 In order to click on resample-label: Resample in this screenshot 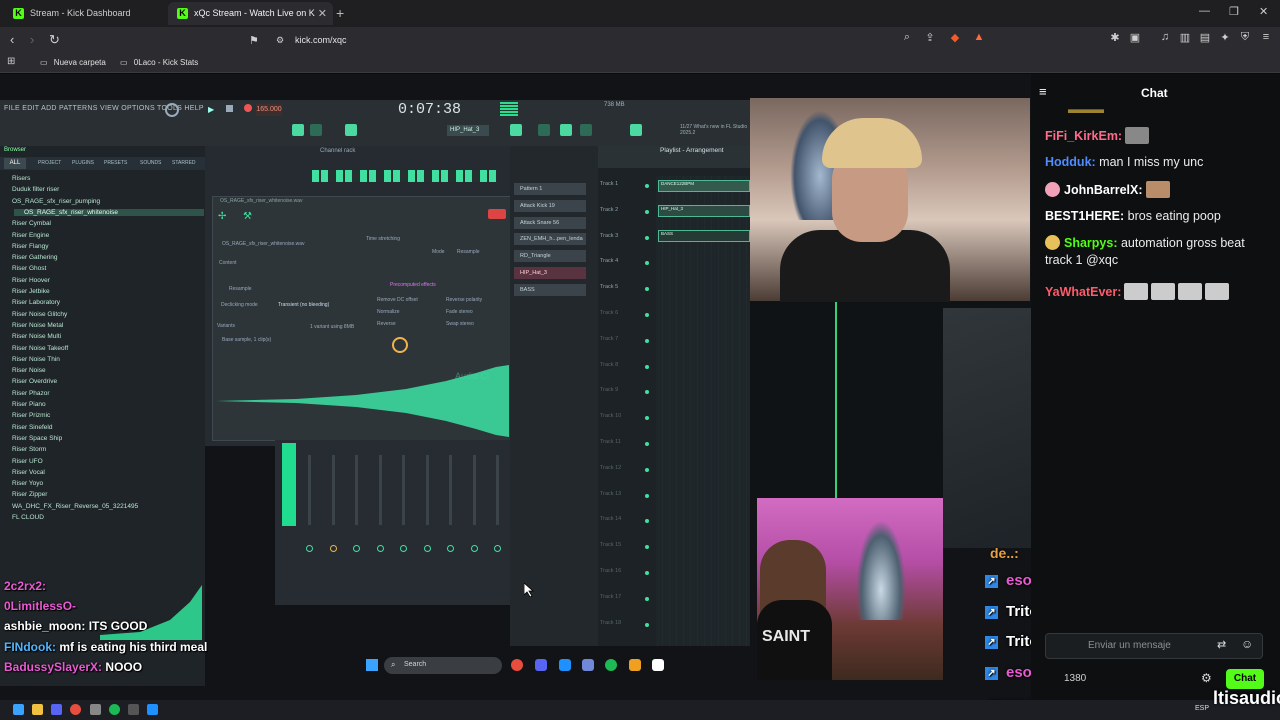, I will do `click(468, 252)`.